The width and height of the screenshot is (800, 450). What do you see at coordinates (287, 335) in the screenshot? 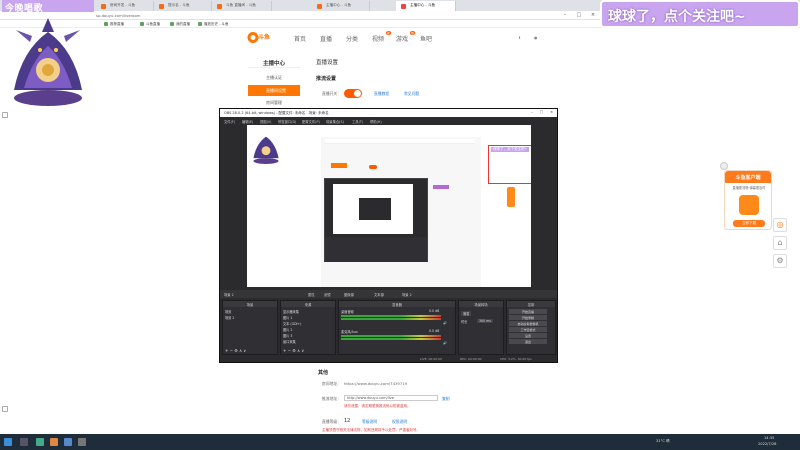
I see `source-item: 图片 3` at bounding box center [287, 335].